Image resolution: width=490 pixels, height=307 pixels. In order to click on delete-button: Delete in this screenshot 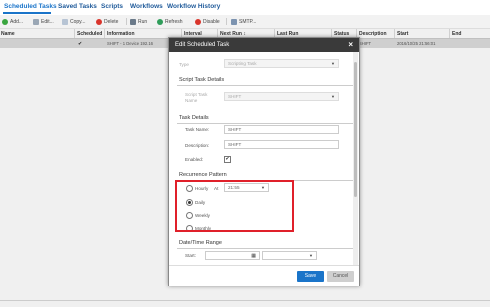, I will do `click(107, 21)`.